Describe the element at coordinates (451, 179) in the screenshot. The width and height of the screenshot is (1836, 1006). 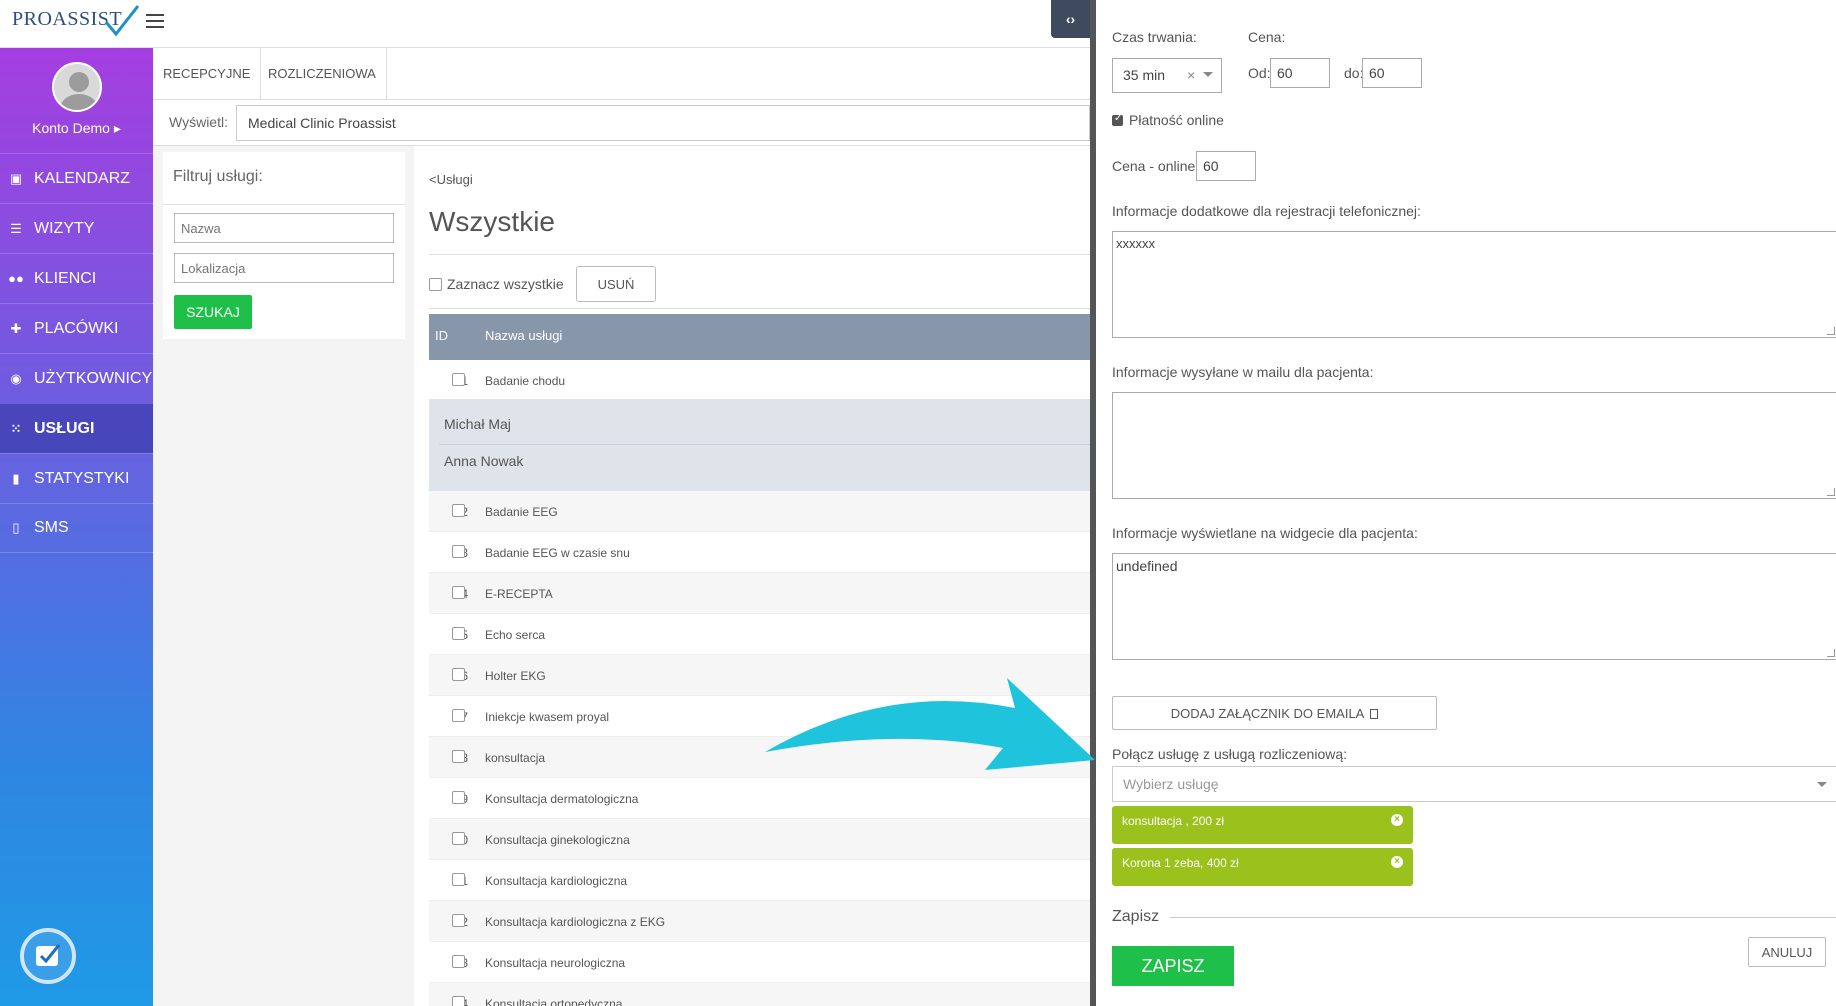
I see `breadcrumb: <Usługi` at that location.